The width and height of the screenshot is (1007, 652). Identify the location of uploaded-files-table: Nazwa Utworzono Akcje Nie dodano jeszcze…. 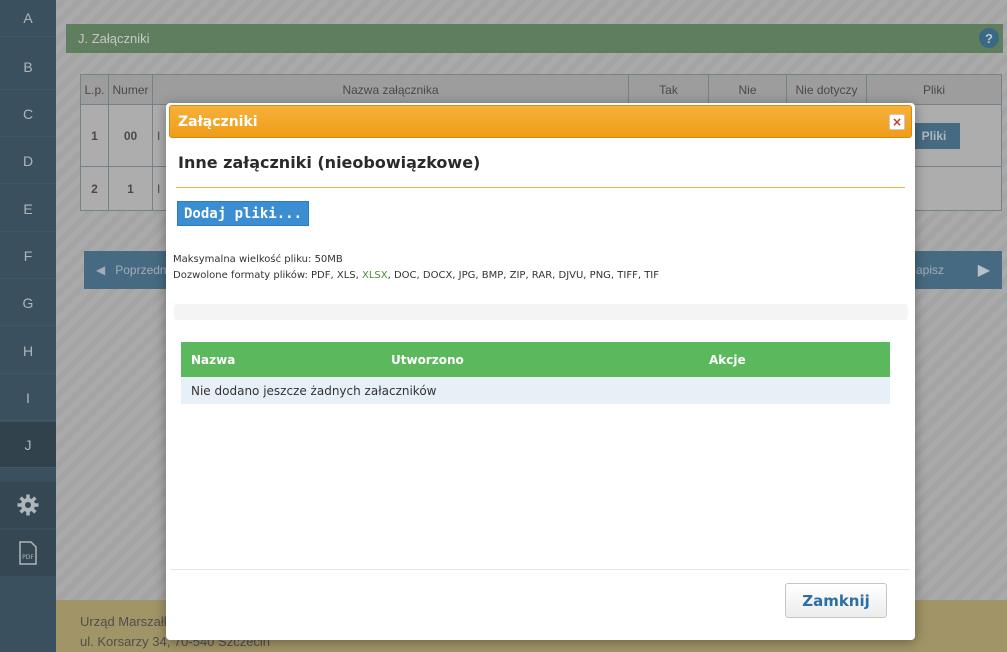
(535, 373).